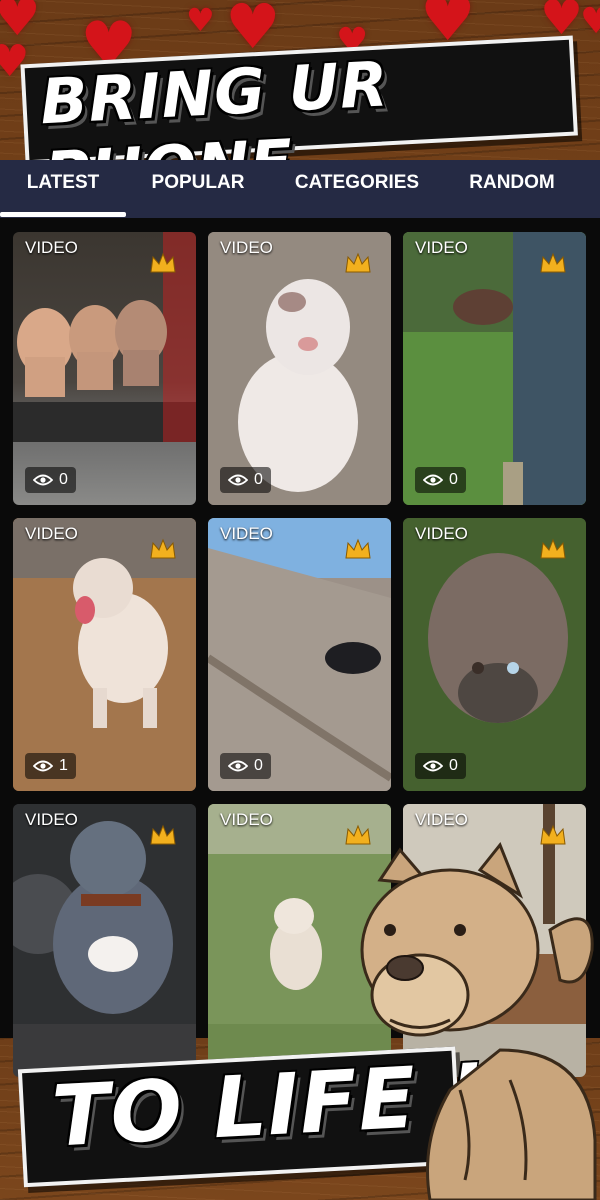 Image resolution: width=600 pixels, height=1200 pixels. I want to click on tab-active-indicator, so click(63, 214).